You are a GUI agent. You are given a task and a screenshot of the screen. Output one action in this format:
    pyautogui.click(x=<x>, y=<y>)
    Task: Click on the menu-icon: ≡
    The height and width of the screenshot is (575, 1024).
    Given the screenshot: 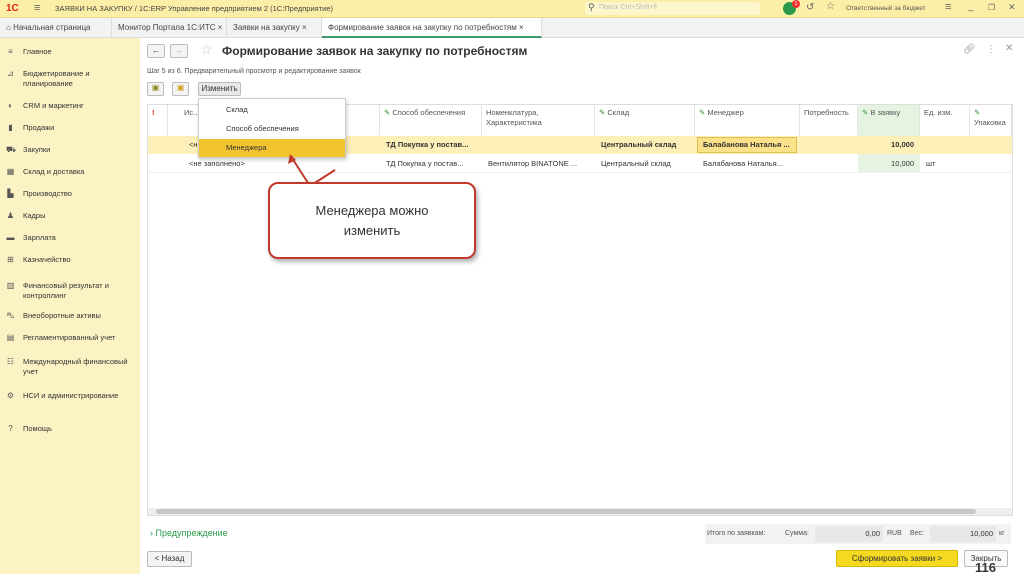 What is the action you would take?
    pyautogui.click(x=10, y=51)
    